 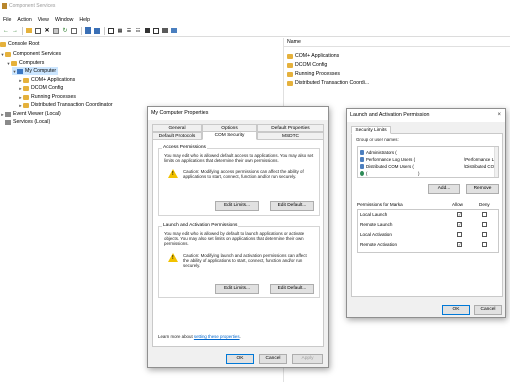 What do you see at coordinates (25, 63) in the screenshot?
I see `tree-item-computers: ▼ Computers` at bounding box center [25, 63].